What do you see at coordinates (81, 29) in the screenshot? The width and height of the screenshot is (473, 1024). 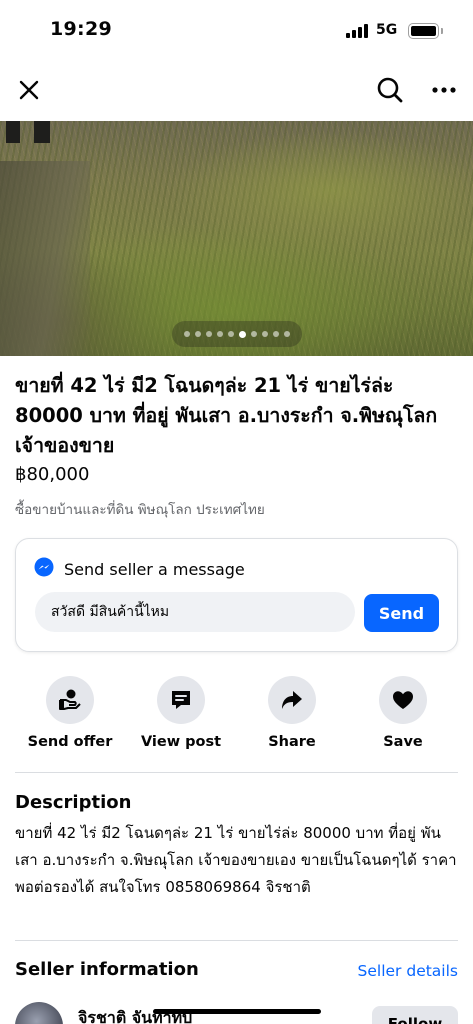 I see `status-time: 19:29` at bounding box center [81, 29].